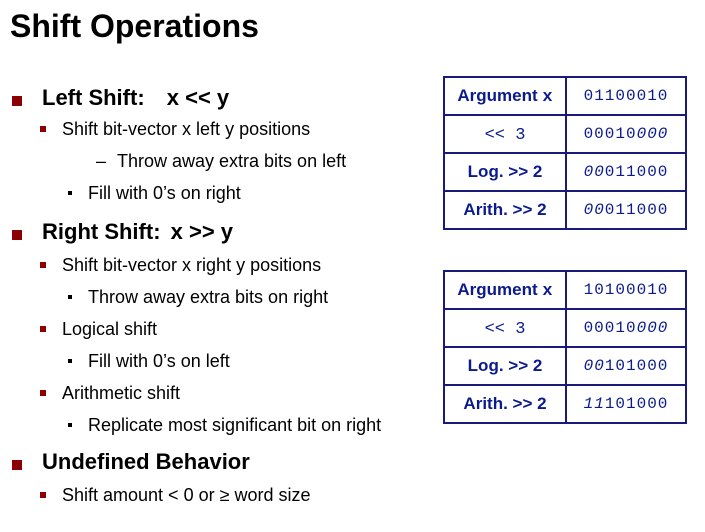 The height and width of the screenshot is (532, 705). Describe the element at coordinates (192, 265) in the screenshot. I see `right-shift-item: Shift bit-vector x right y positions` at that location.